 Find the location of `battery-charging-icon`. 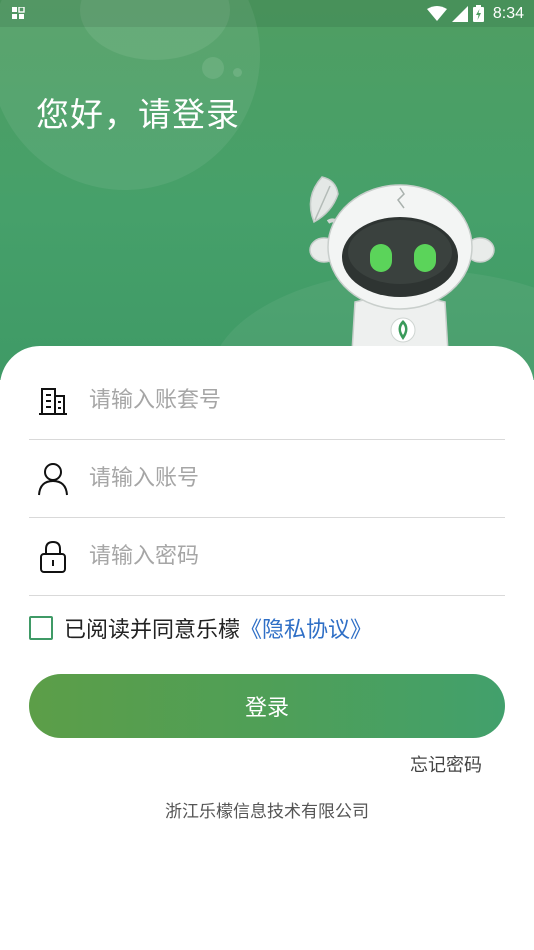

battery-charging-icon is located at coordinates (478, 13).